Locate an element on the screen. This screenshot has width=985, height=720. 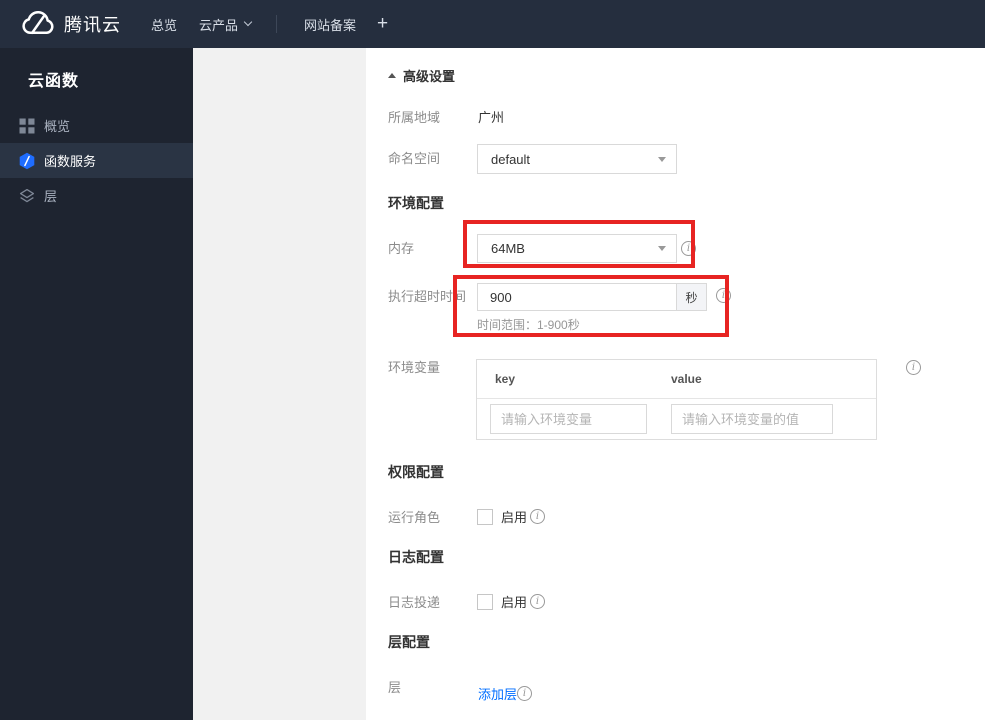
advanced-settings-toggle: 高级设置 is located at coordinates (421, 75).